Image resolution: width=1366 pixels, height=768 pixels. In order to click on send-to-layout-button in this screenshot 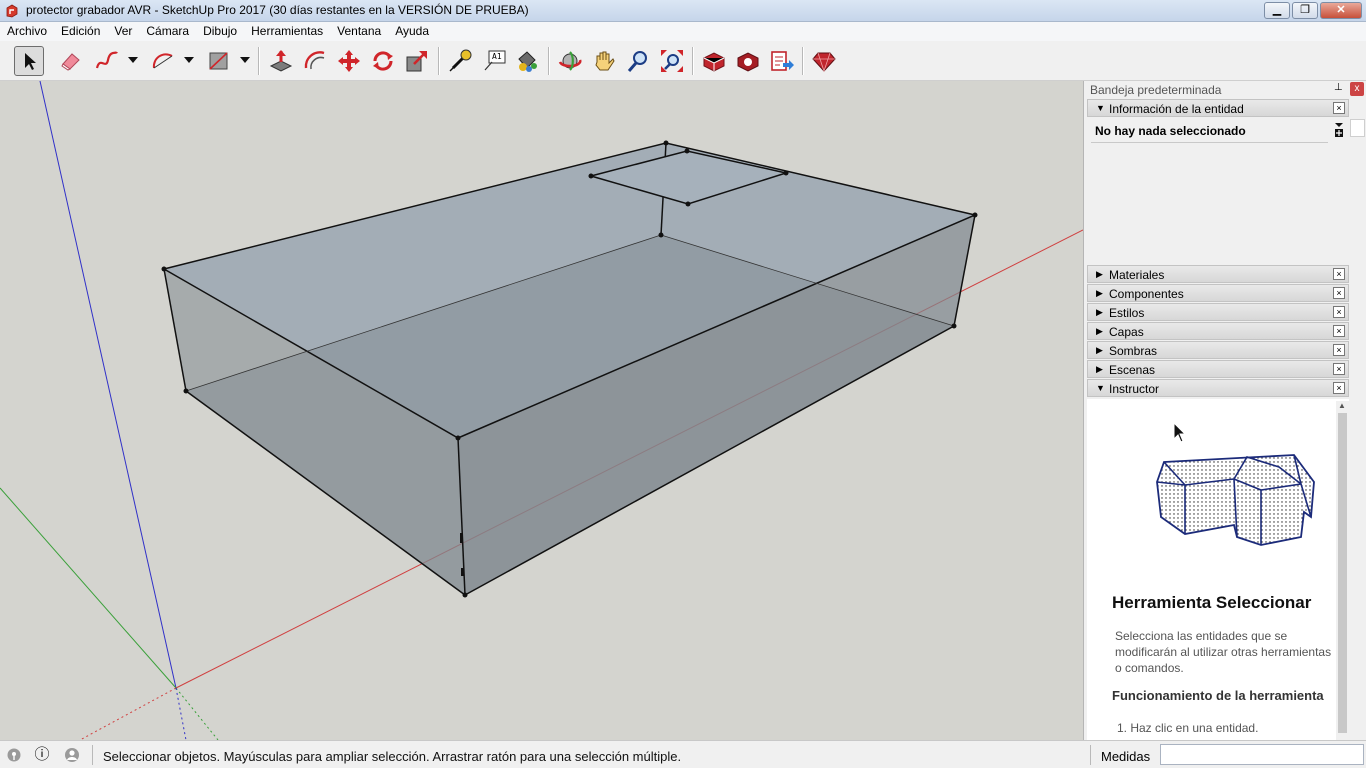, I will do `click(782, 61)`.